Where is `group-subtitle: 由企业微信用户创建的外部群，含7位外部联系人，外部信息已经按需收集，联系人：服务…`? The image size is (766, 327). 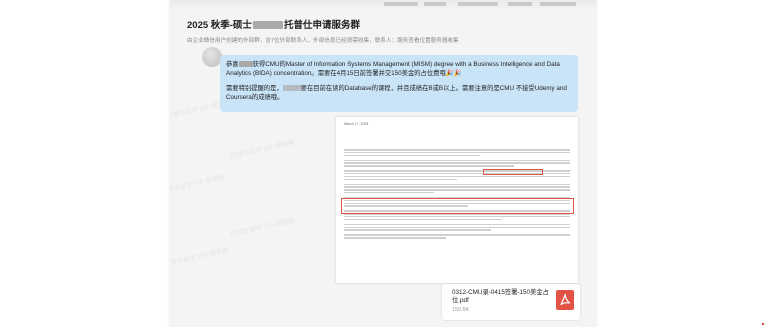
group-subtitle: 由企业微信用户创建的外部群，含7位外部联系人，外部信息已经按需收集，联系人：服务… is located at coordinates (323, 41).